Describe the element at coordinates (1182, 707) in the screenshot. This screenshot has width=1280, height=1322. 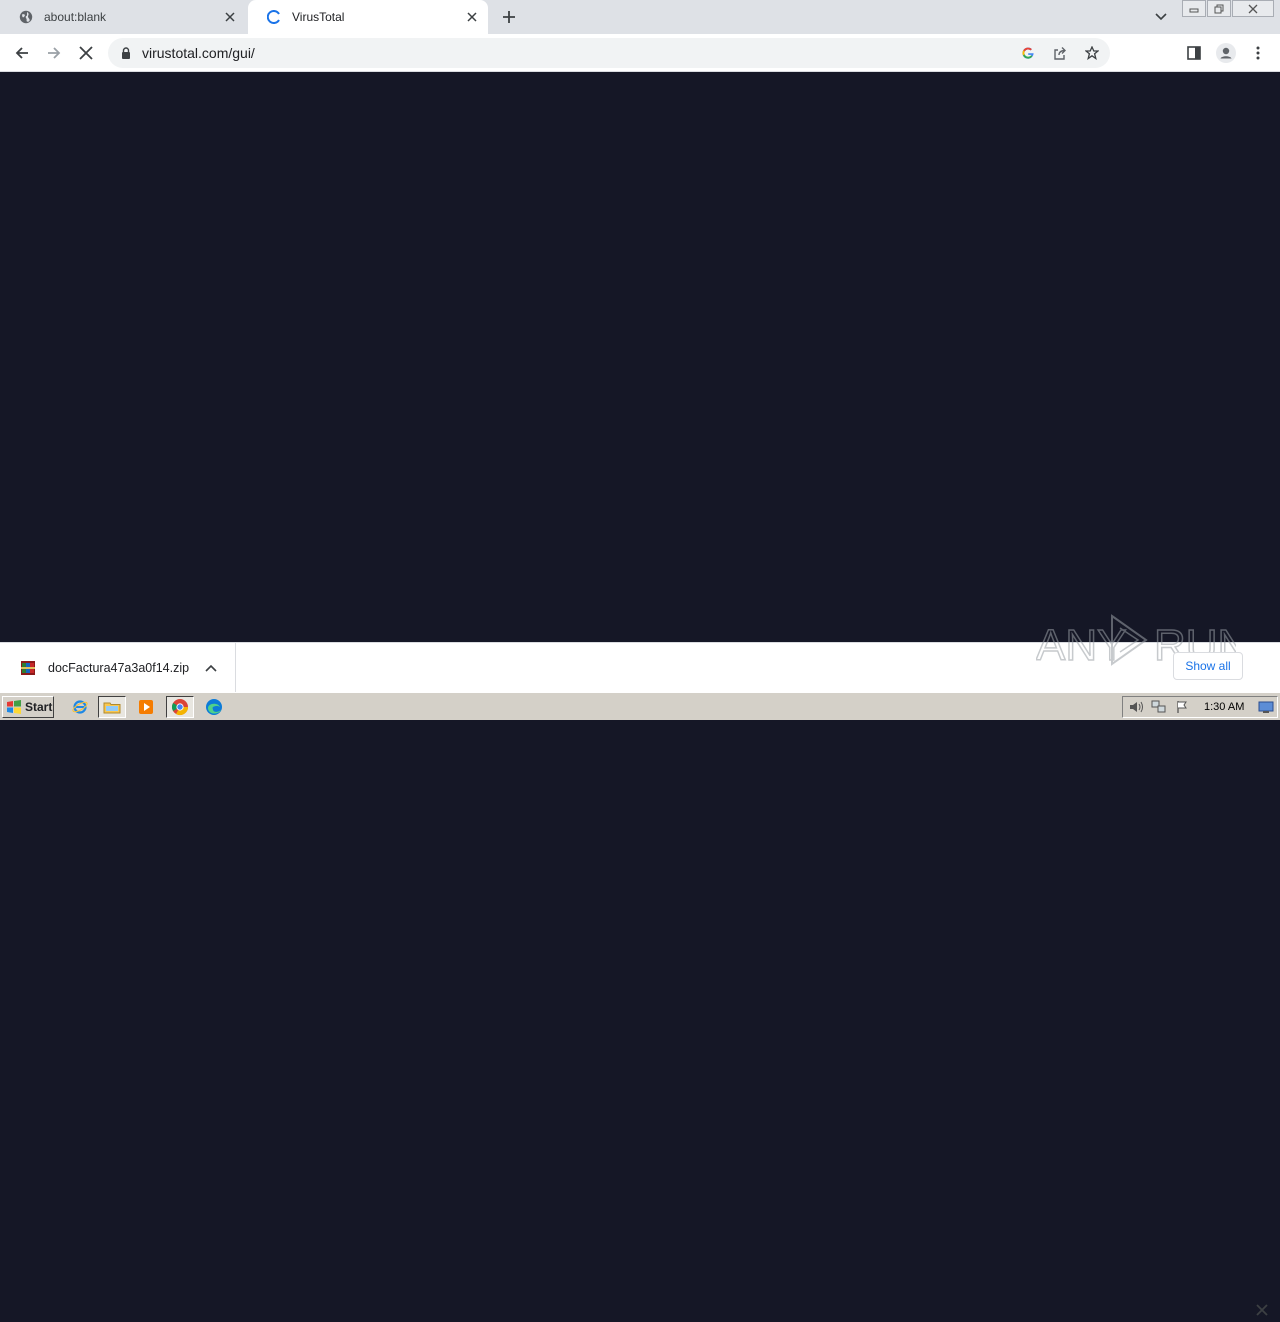
I see `action-center-flag-icon` at that location.